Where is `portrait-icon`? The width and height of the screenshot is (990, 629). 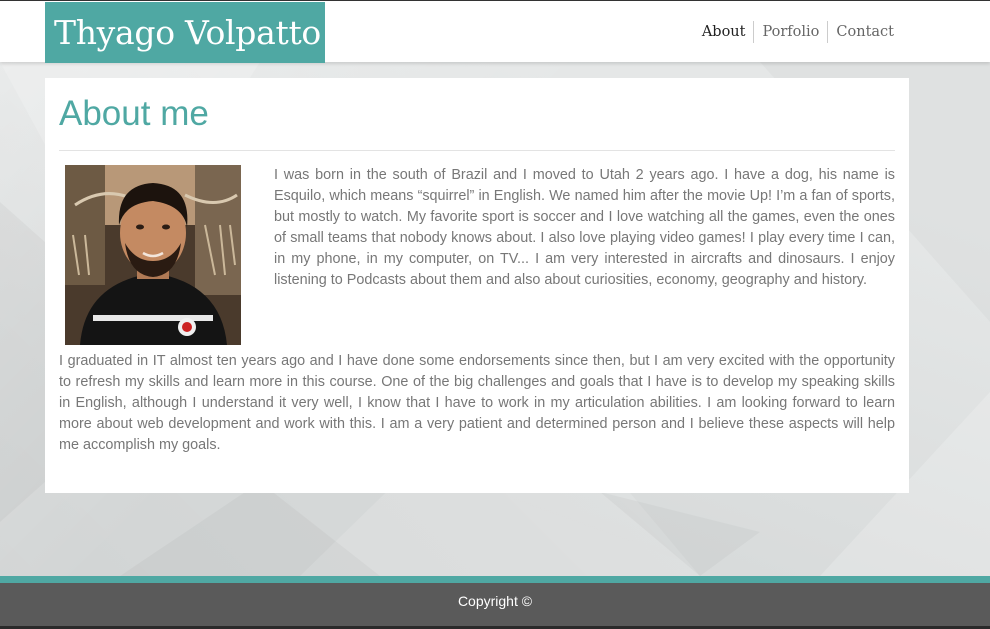 portrait-icon is located at coordinates (153, 255).